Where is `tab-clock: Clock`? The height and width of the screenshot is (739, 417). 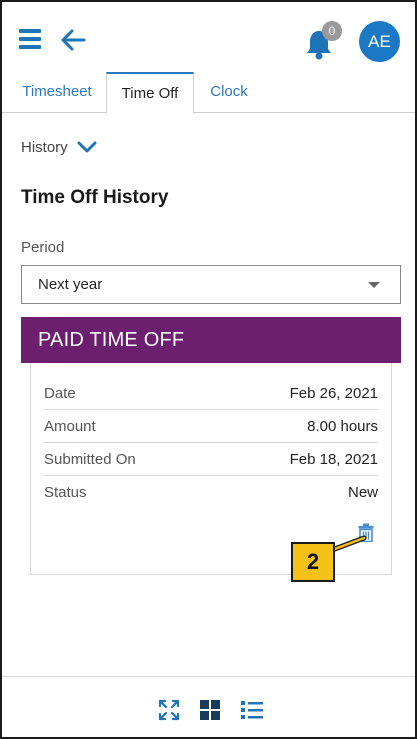
tab-clock: Clock is located at coordinates (229, 92).